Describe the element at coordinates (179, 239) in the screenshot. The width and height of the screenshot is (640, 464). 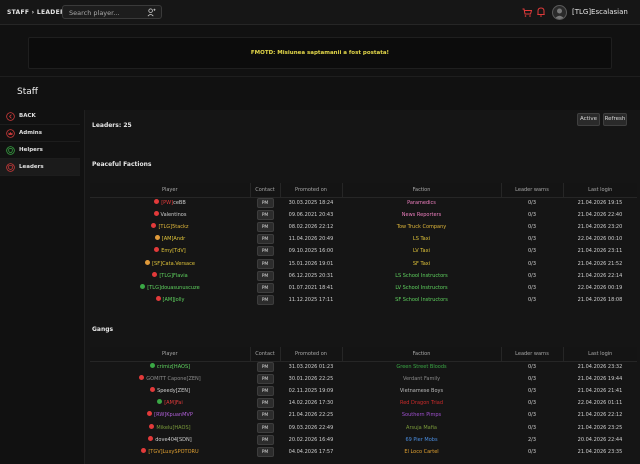
I see `player-name: Andr` at that location.